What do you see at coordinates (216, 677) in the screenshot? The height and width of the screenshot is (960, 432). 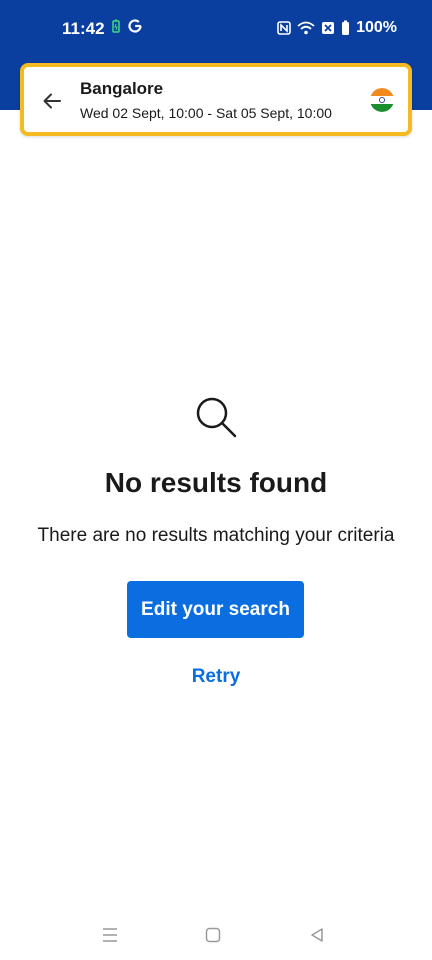 I see `retry-button: Retry` at bounding box center [216, 677].